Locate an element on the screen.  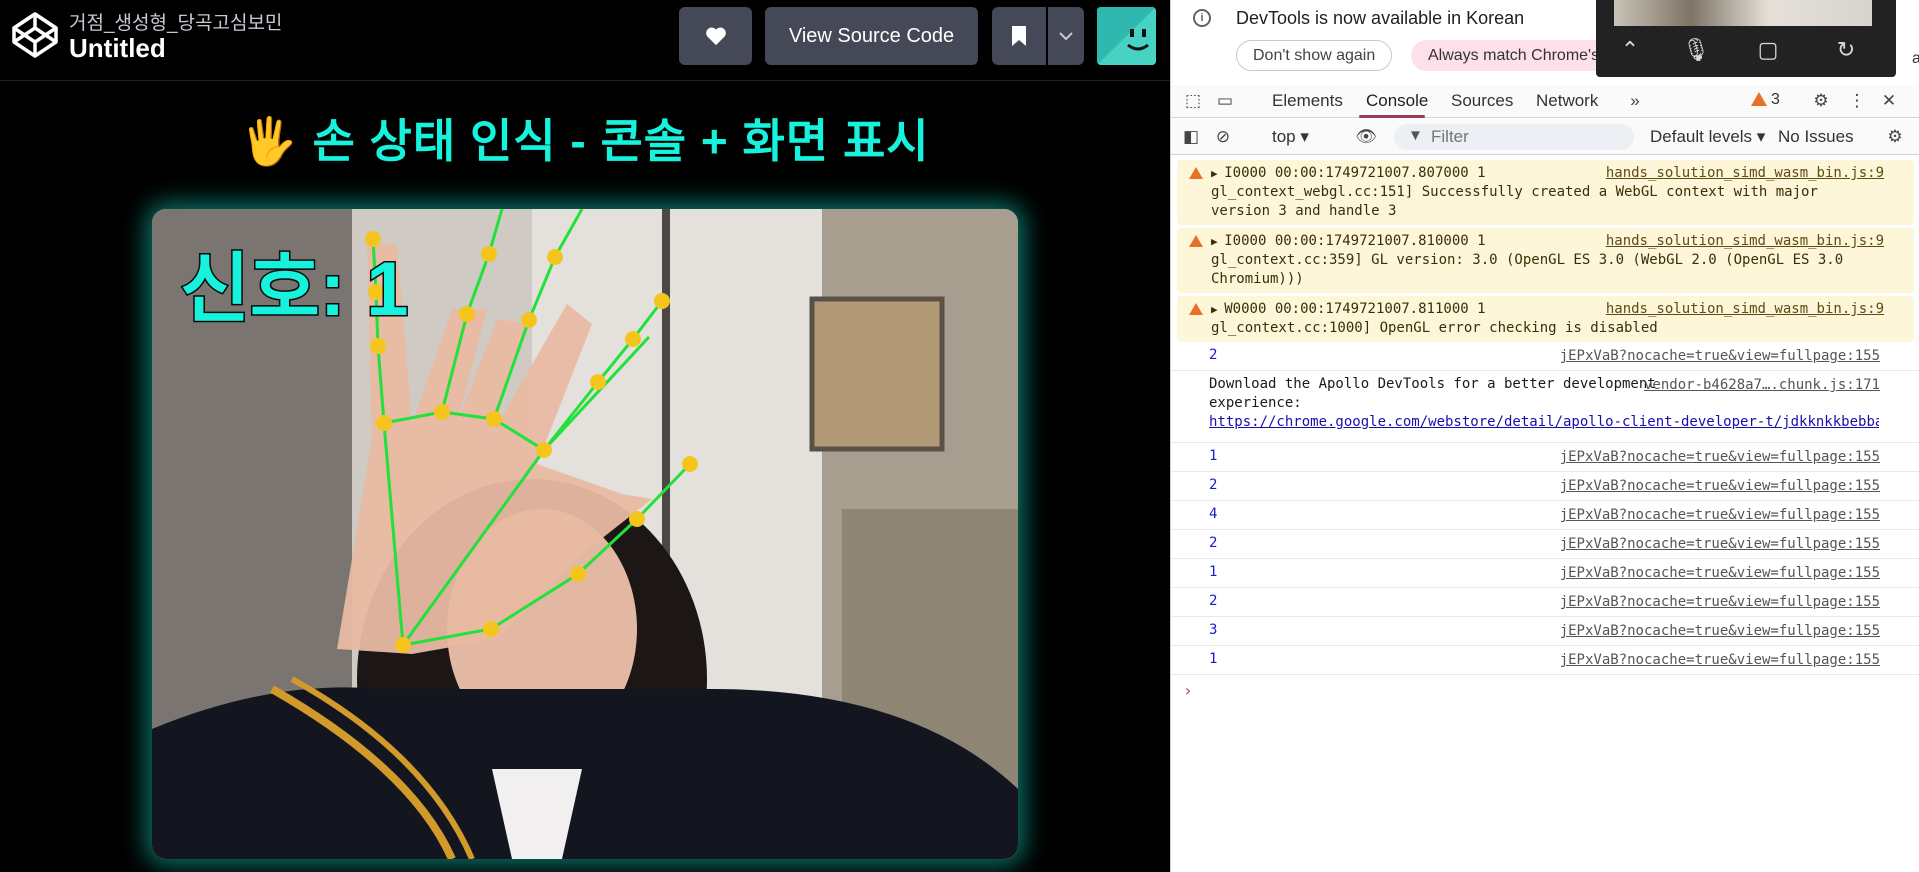
log-levels-dropdown: Default levels ▾ is located at coordinates (1707, 137).